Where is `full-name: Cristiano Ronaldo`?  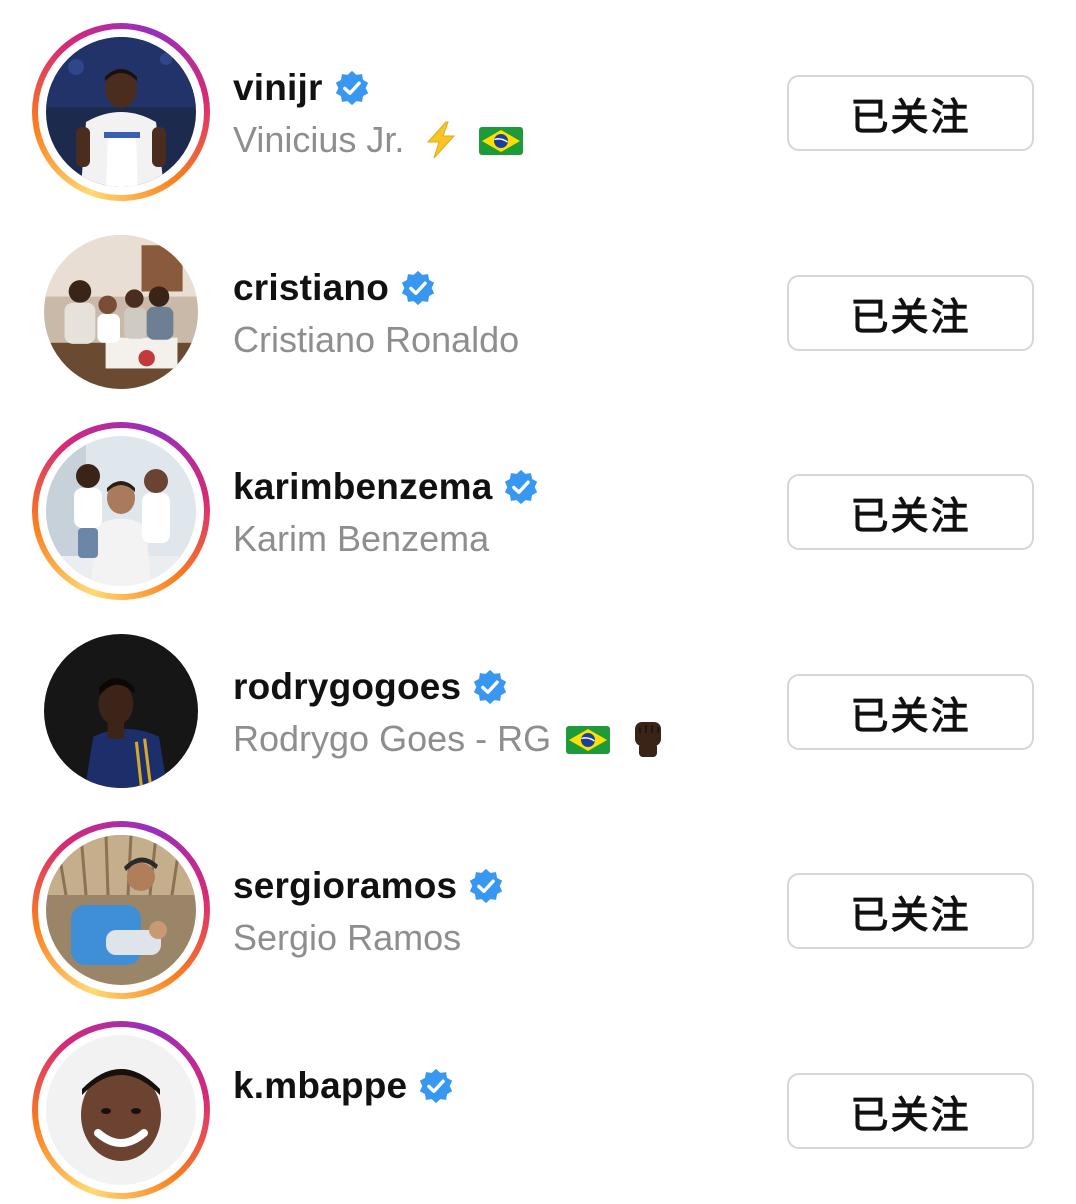 full-name: Cristiano Ronaldo is located at coordinates (376, 339).